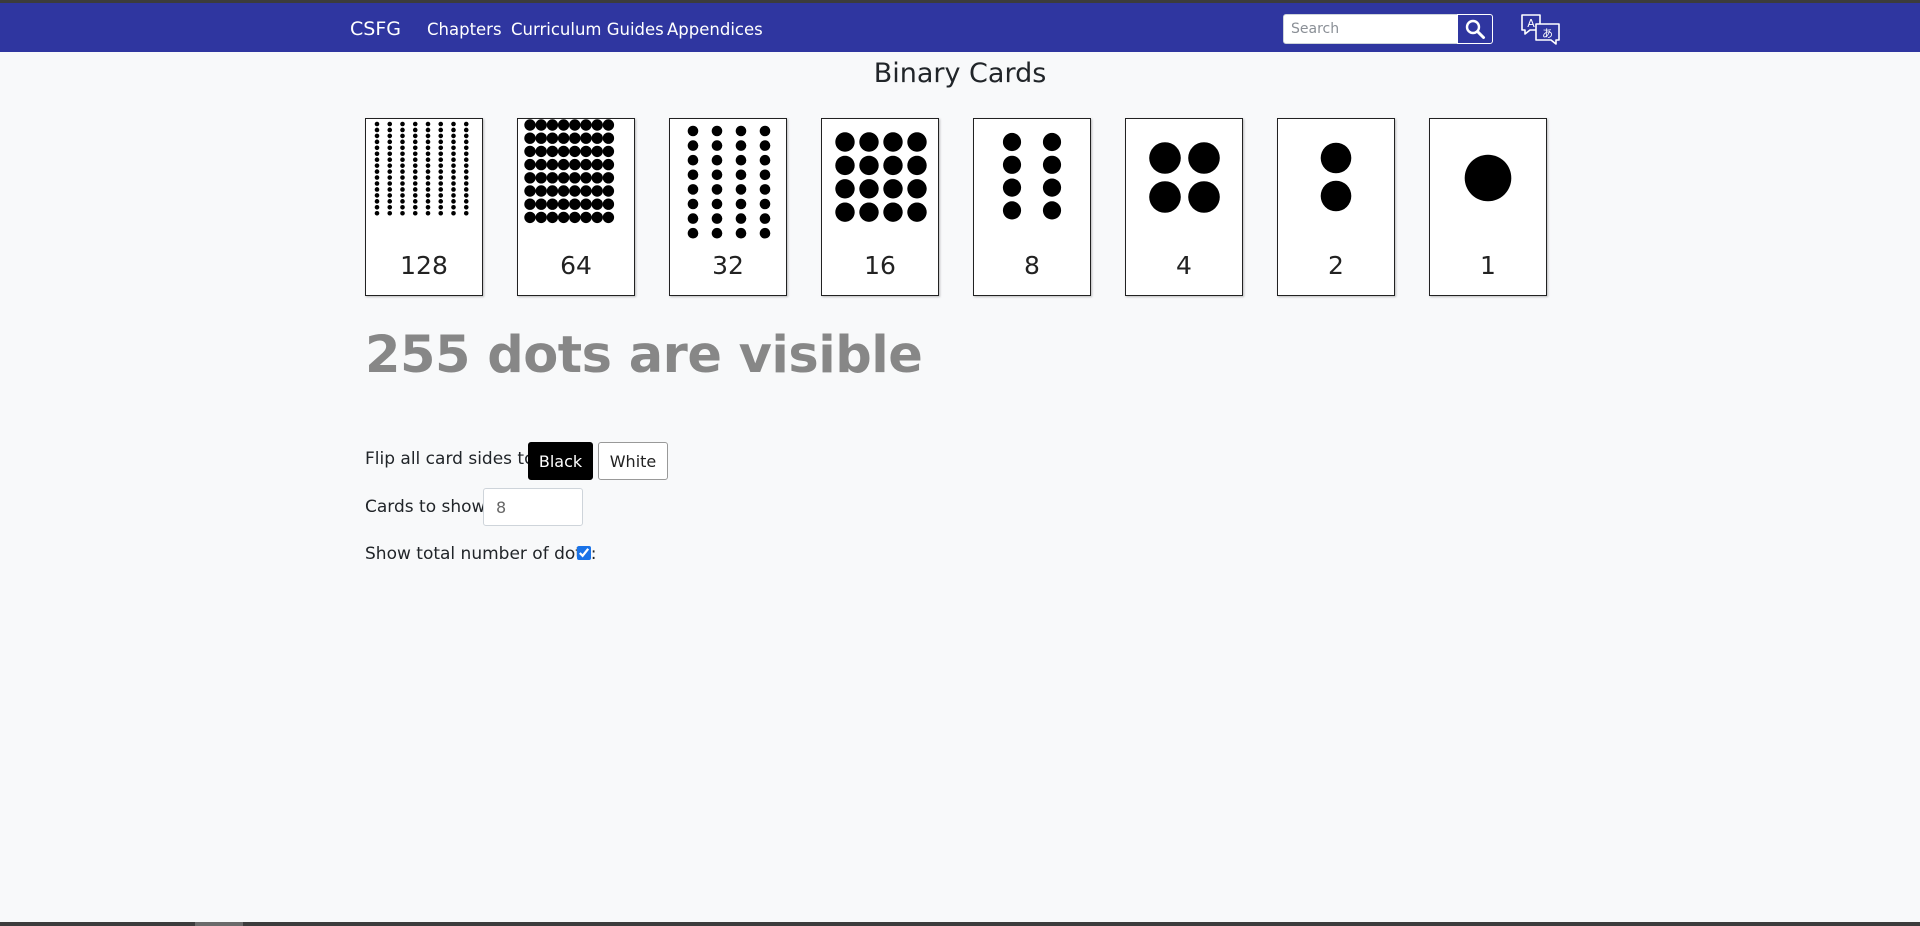  I want to click on brand-link: CSFG, so click(375, 29).